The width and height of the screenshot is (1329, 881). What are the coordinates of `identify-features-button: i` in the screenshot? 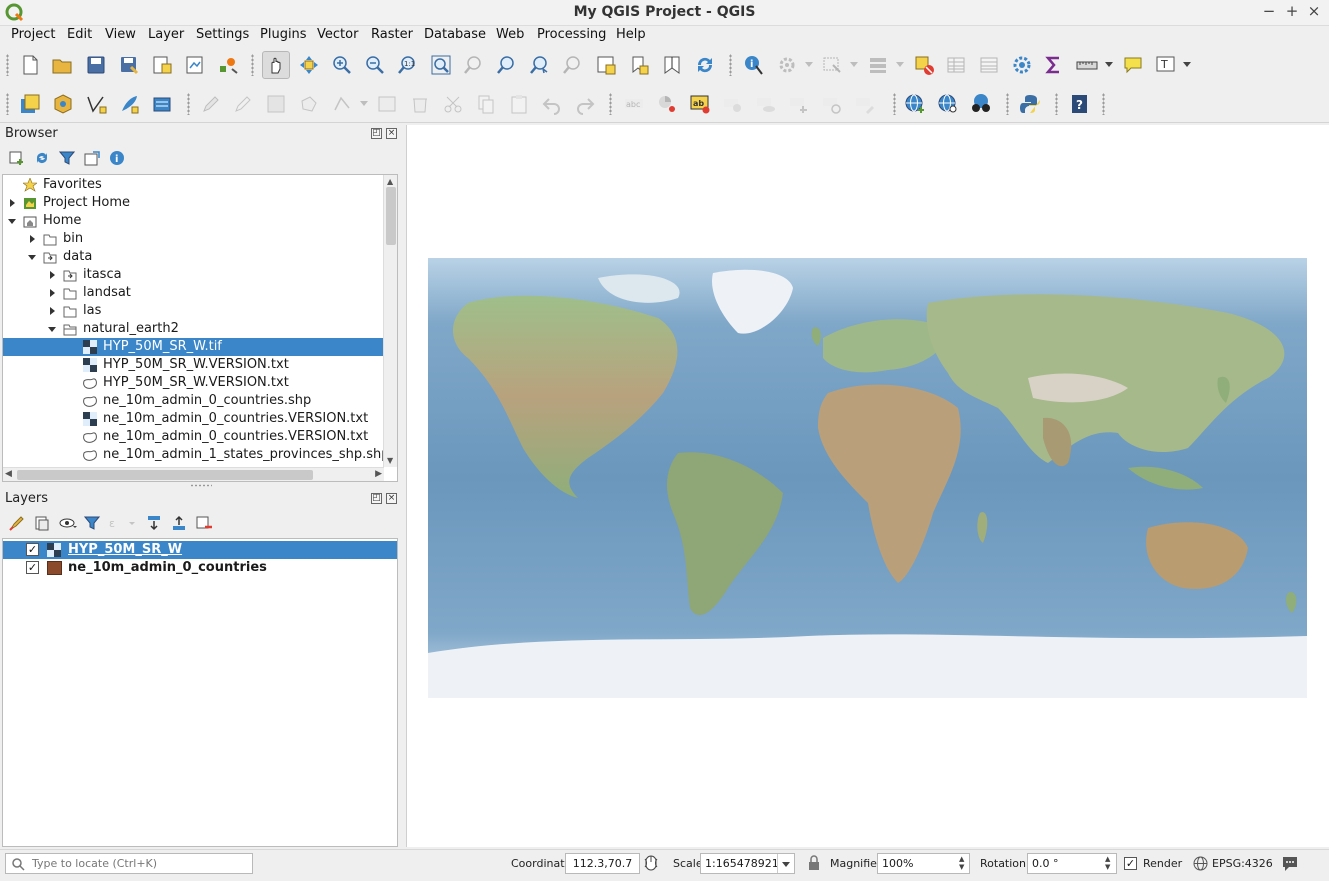 It's located at (754, 65).